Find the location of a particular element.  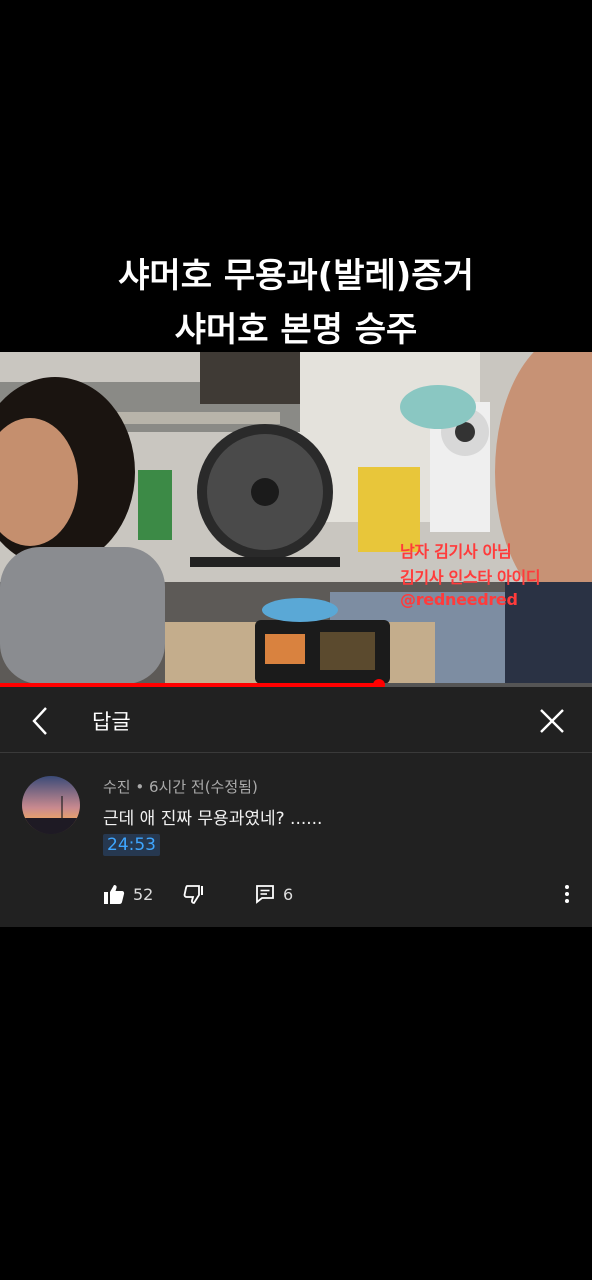

close-icon is located at coordinates (552, 721).